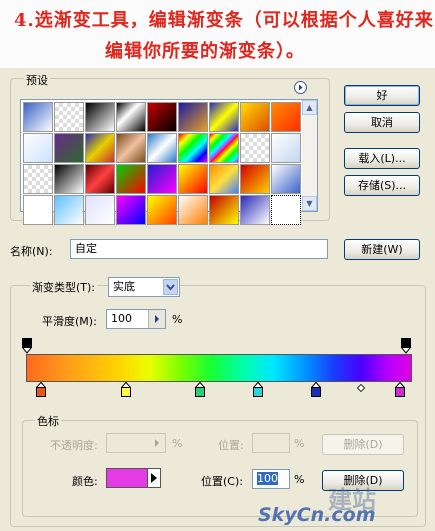 This screenshot has width=435, height=531. Describe the element at coordinates (170, 287) in the screenshot. I see `chevron-down-icon` at that location.